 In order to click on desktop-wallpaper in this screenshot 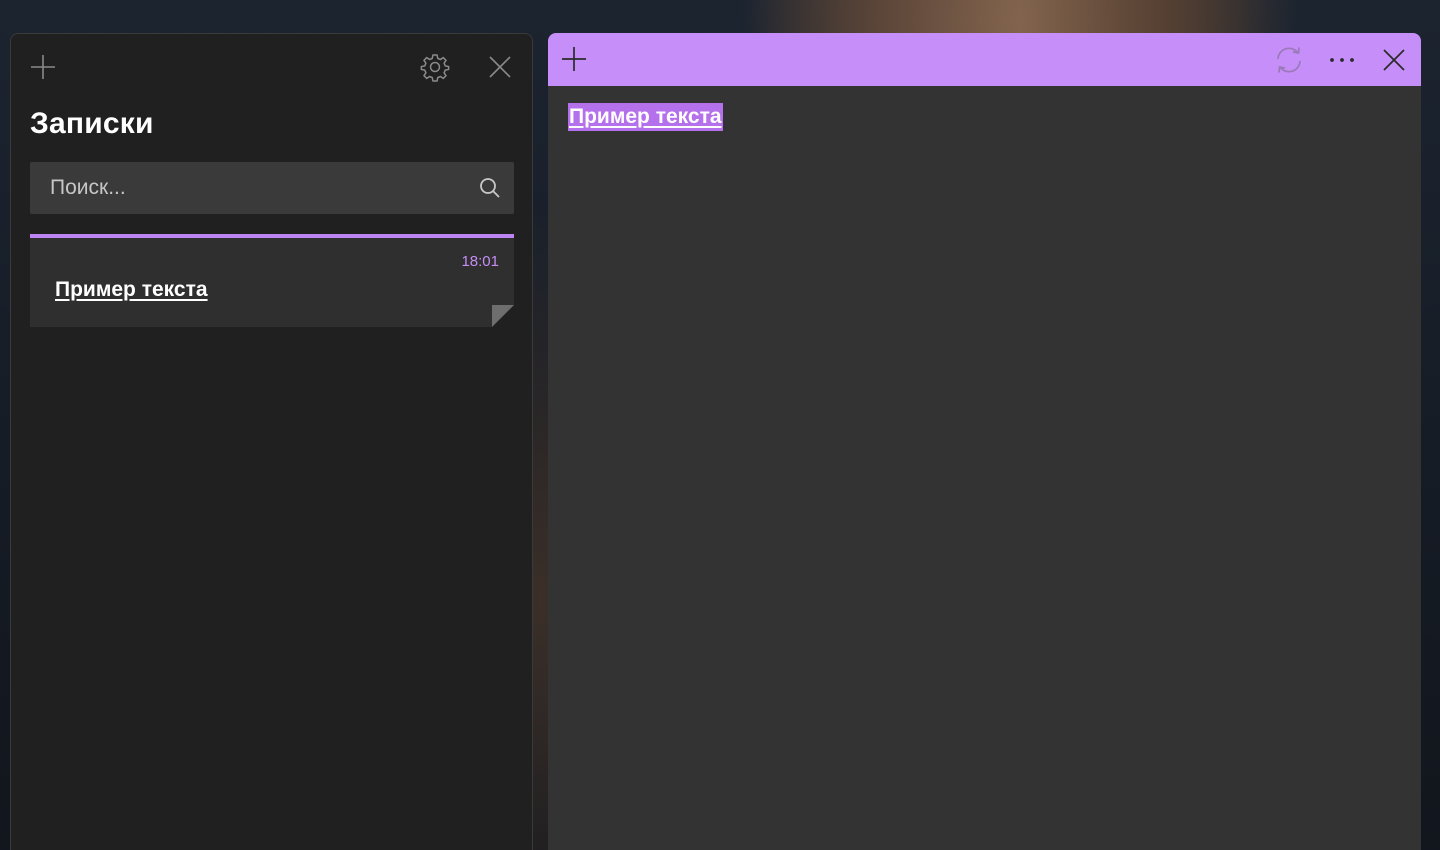, I will do `click(1020, 18)`.